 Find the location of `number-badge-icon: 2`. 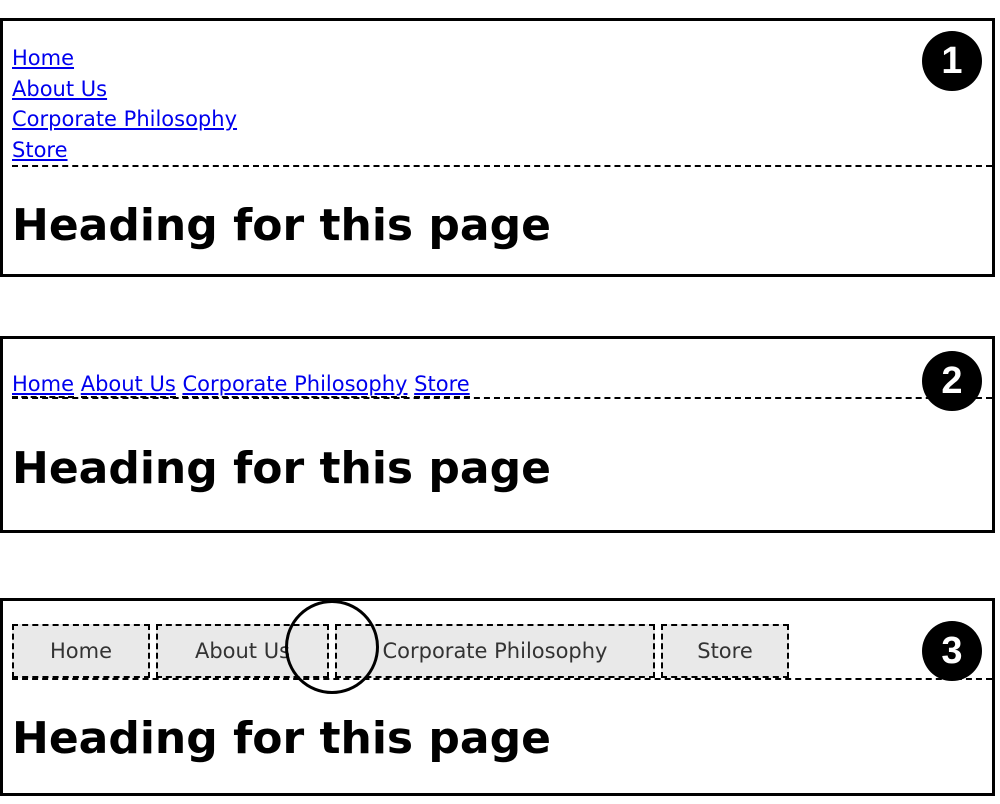

number-badge-icon: 2 is located at coordinates (952, 381).